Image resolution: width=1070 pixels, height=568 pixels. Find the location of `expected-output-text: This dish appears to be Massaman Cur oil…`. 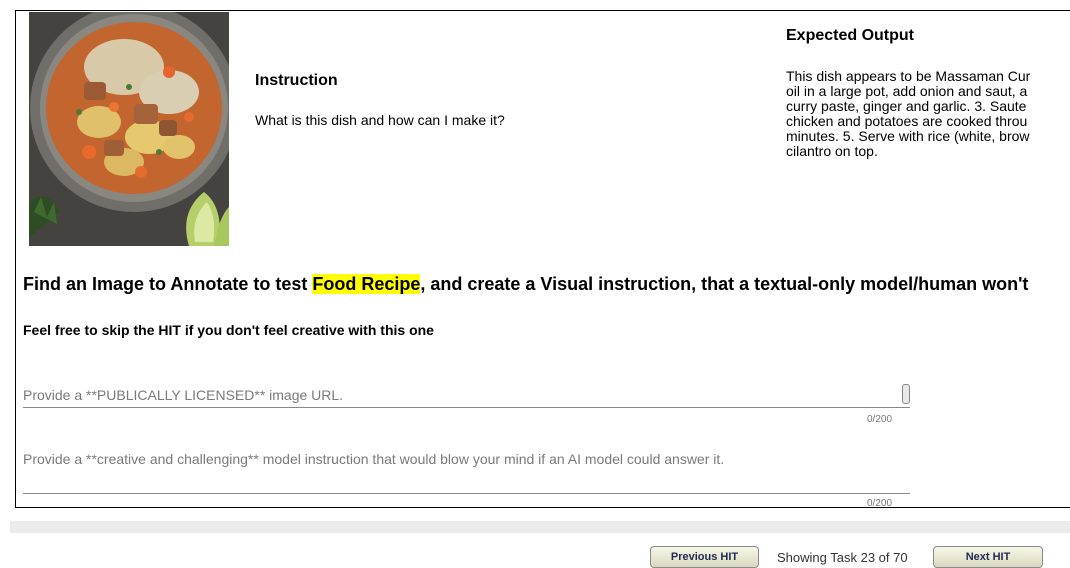

expected-output-text: This dish appears to be Massaman Cur oil… is located at coordinates (928, 114).